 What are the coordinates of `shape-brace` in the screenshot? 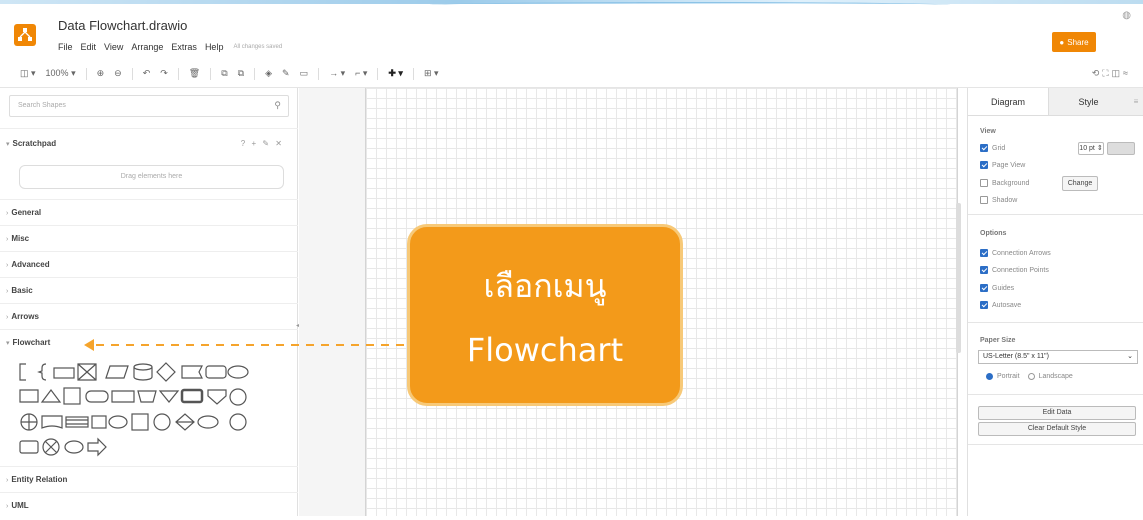 It's located at (42, 372).